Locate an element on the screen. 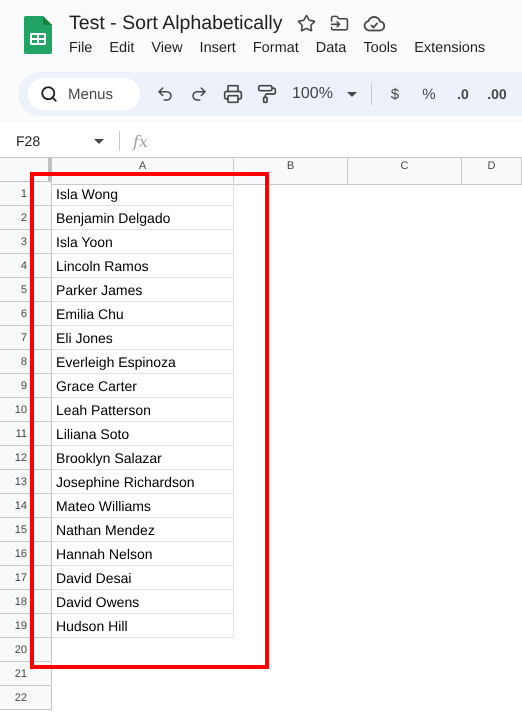 The image size is (522, 715). folder-icon is located at coordinates (339, 23).